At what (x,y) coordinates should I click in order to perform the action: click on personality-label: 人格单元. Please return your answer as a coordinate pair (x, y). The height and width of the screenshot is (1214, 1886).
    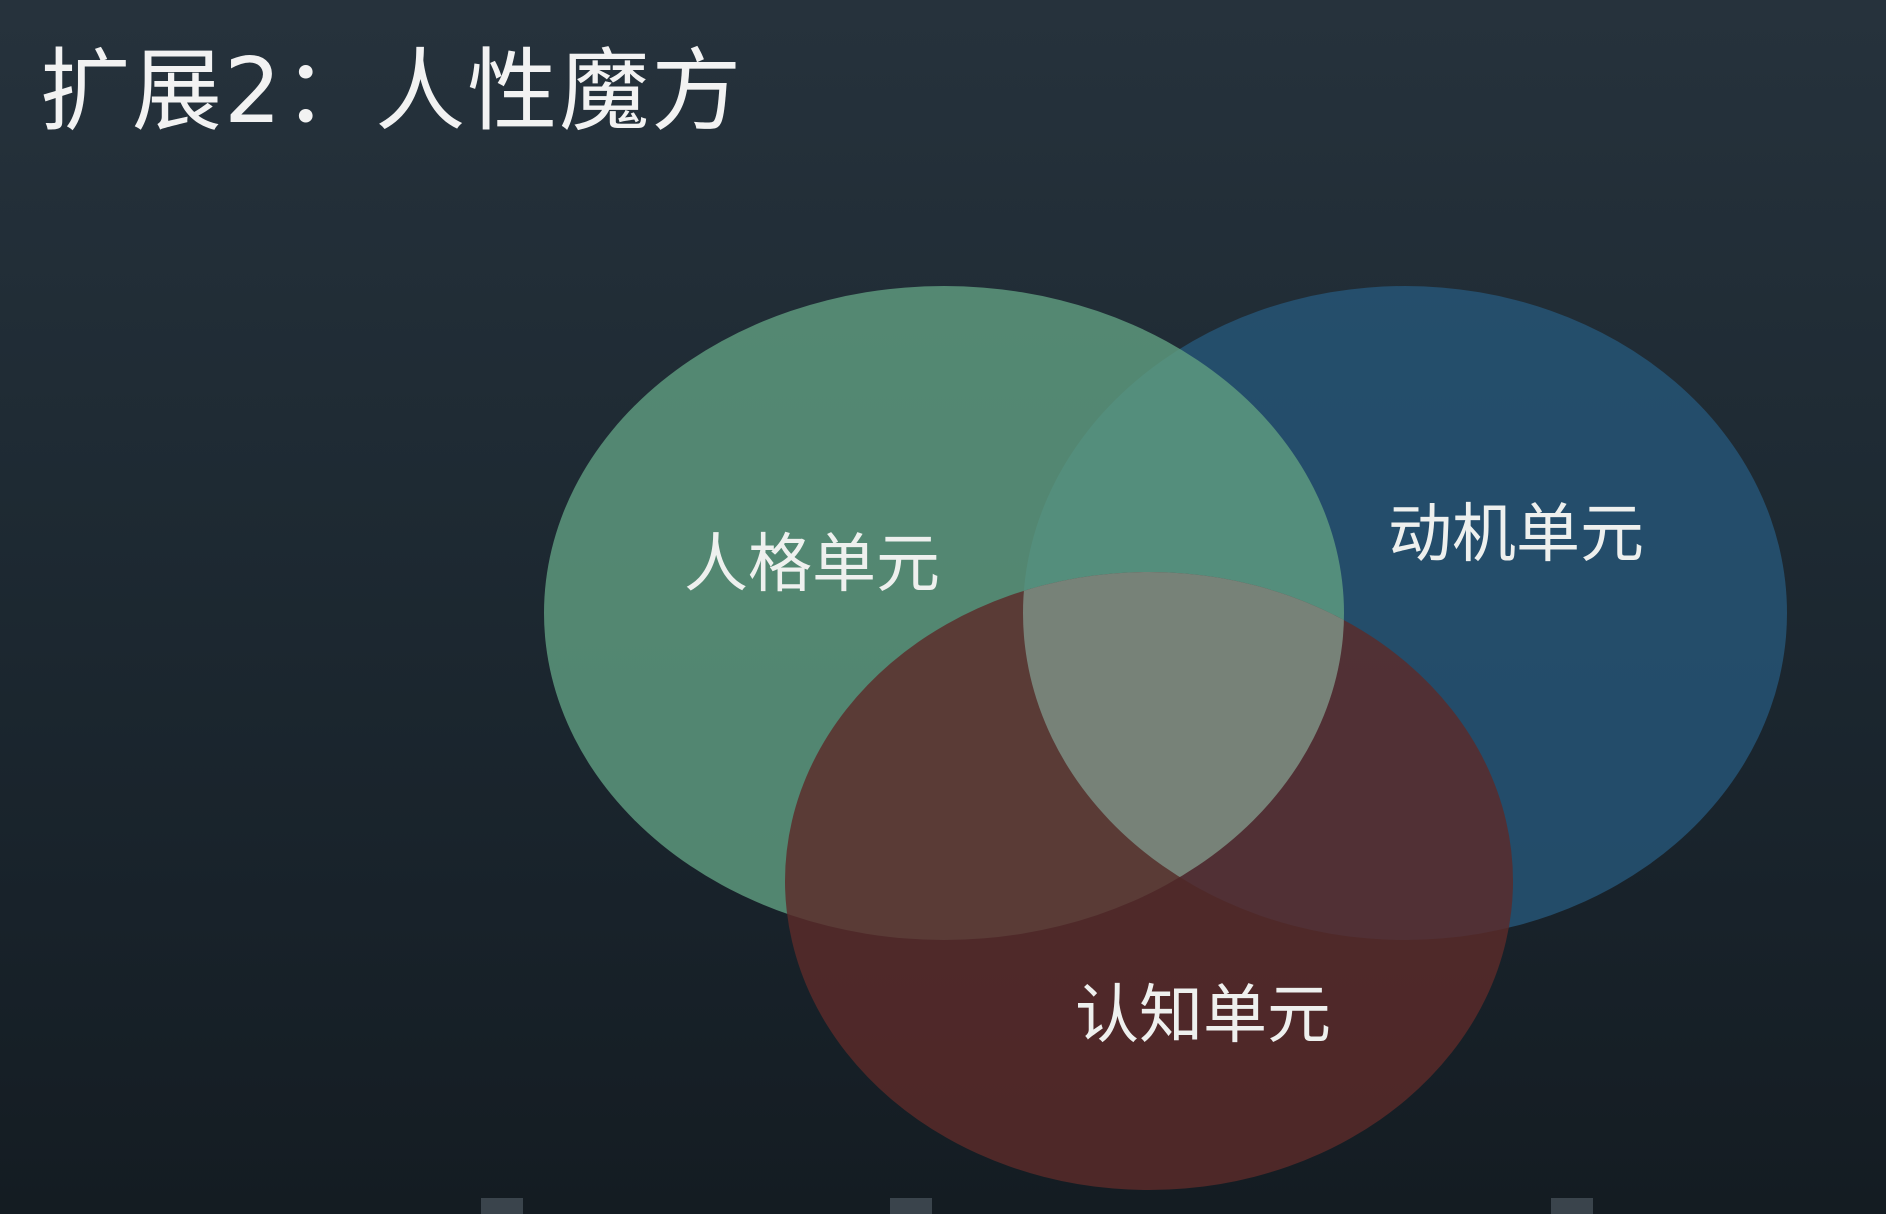
    Looking at the image, I should click on (812, 565).